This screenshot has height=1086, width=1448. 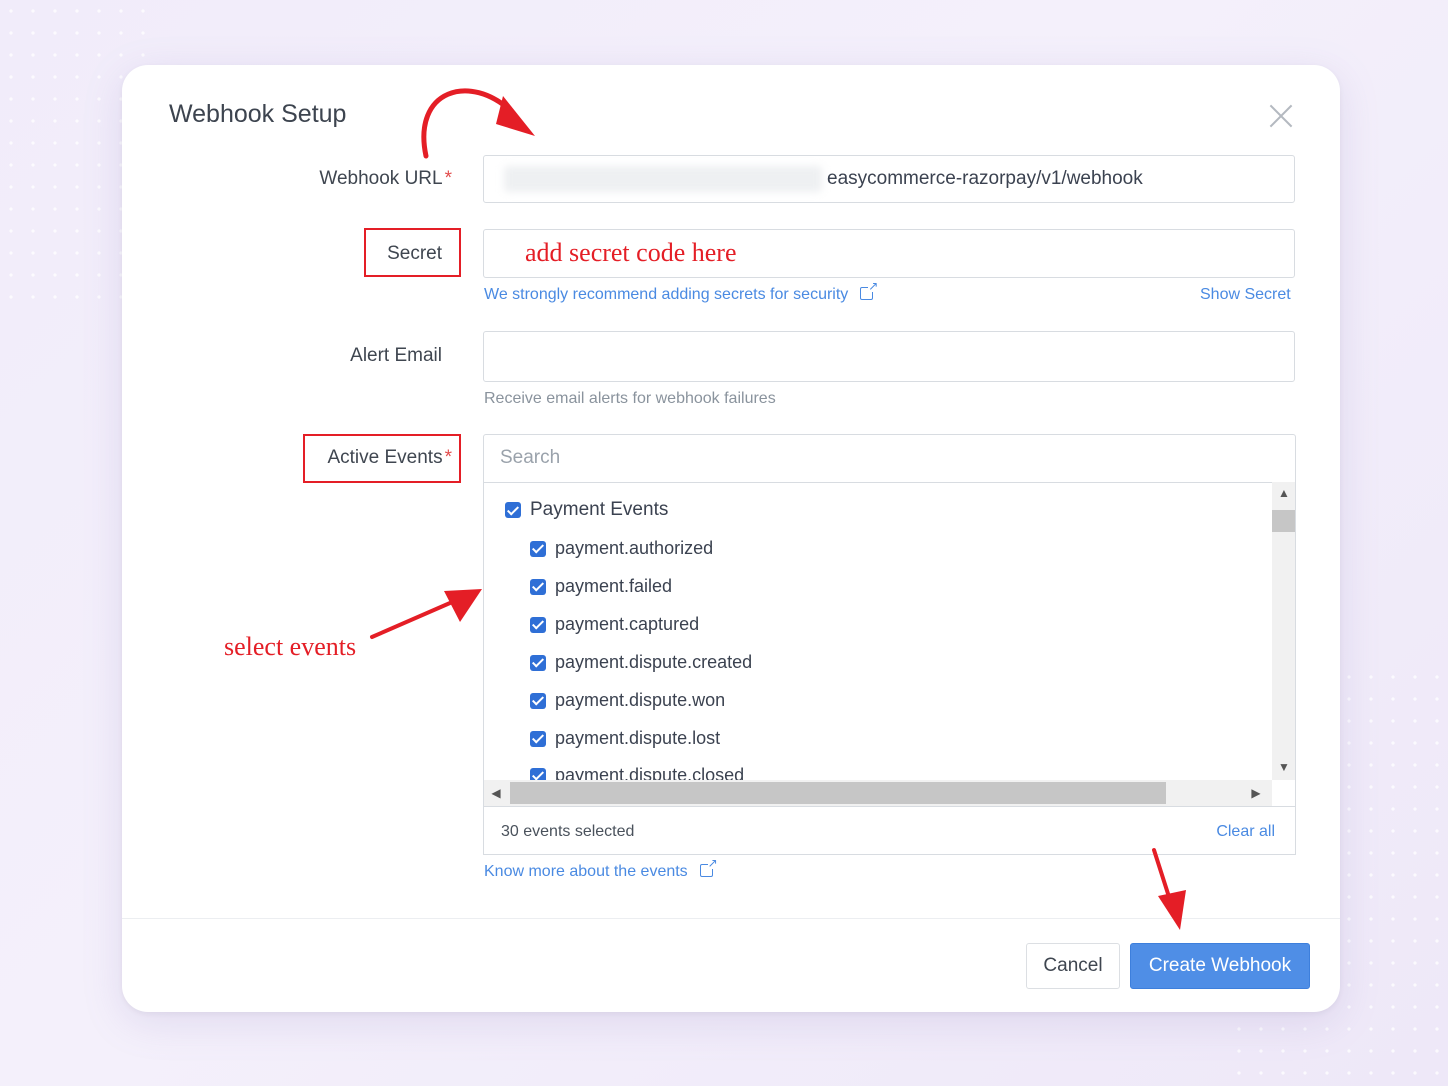 What do you see at coordinates (1283, 521) in the screenshot?
I see `vertical-scroll-thumb` at bounding box center [1283, 521].